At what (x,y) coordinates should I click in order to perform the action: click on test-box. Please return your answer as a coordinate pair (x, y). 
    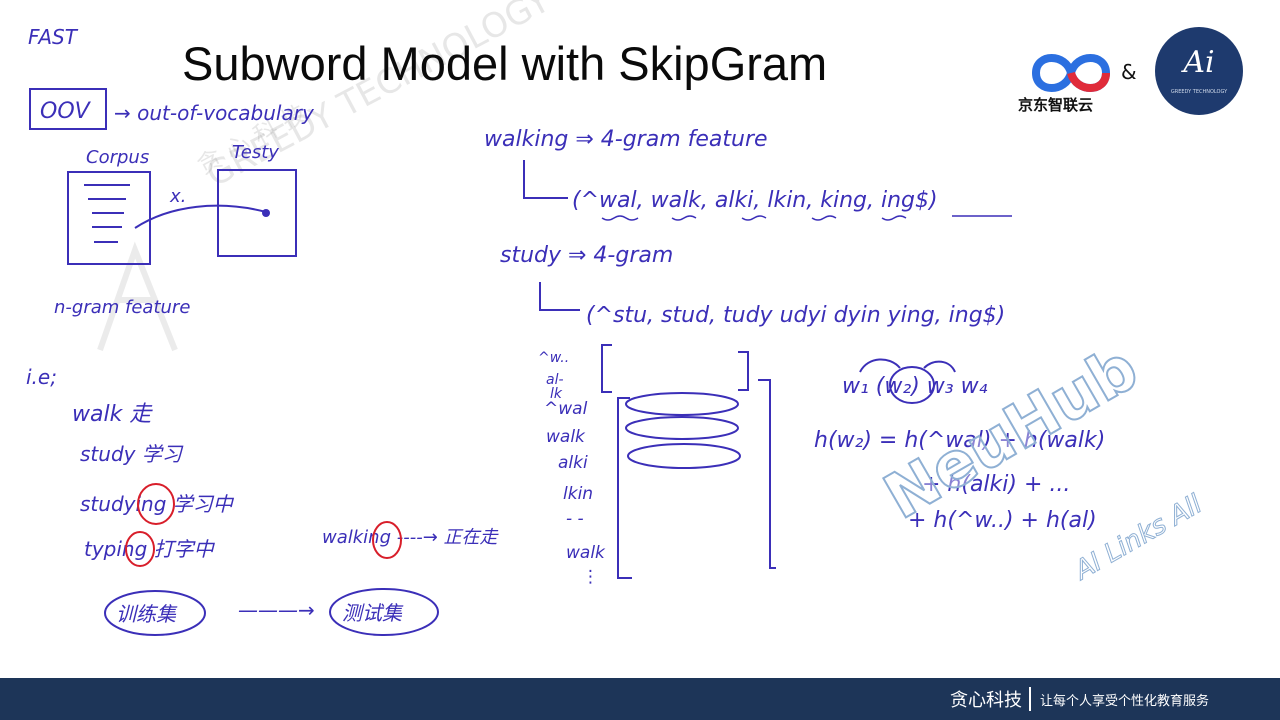
    Looking at the image, I should click on (257, 213).